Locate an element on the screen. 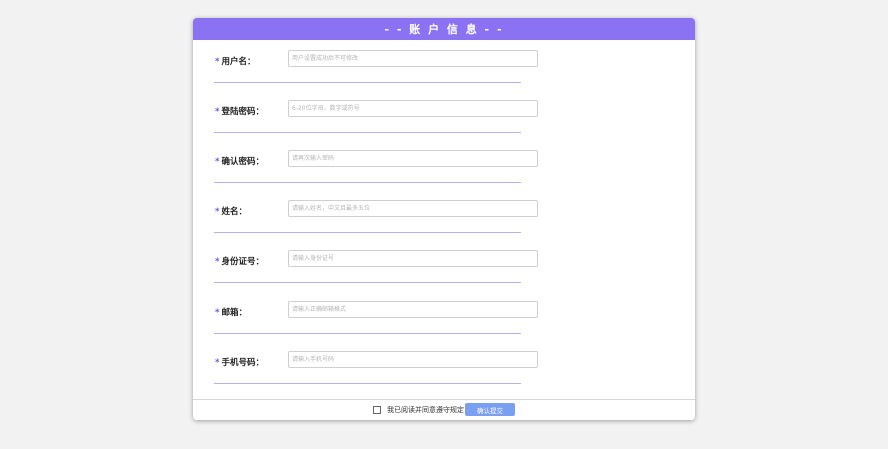 The width and height of the screenshot is (888, 449). field-row-confirm-password: * 确认密码： is located at coordinates (444, 165).